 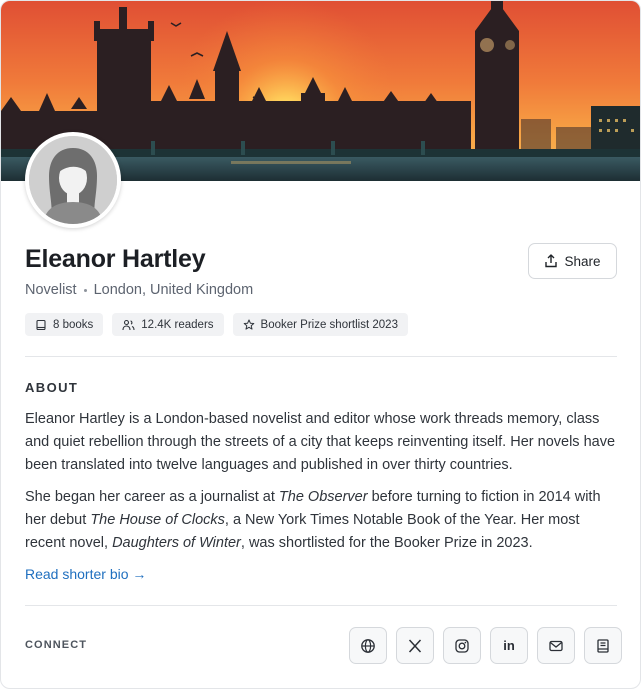 What do you see at coordinates (582, 261) in the screenshot?
I see `share-label: Share` at bounding box center [582, 261].